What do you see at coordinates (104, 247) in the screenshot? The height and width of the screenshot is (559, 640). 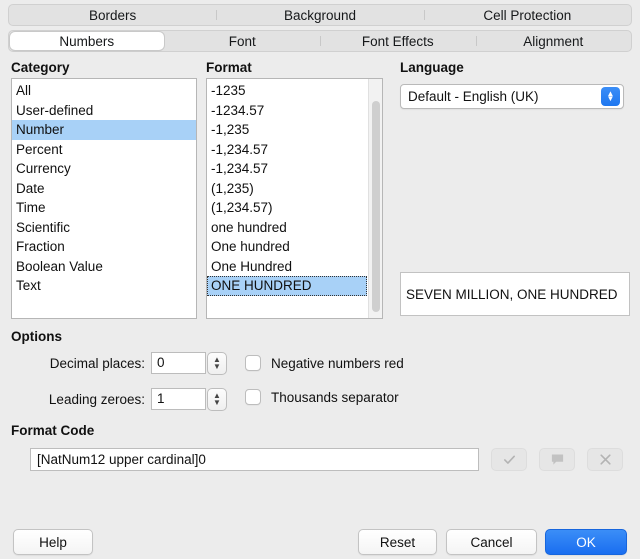 I see `list-item: Fraction` at bounding box center [104, 247].